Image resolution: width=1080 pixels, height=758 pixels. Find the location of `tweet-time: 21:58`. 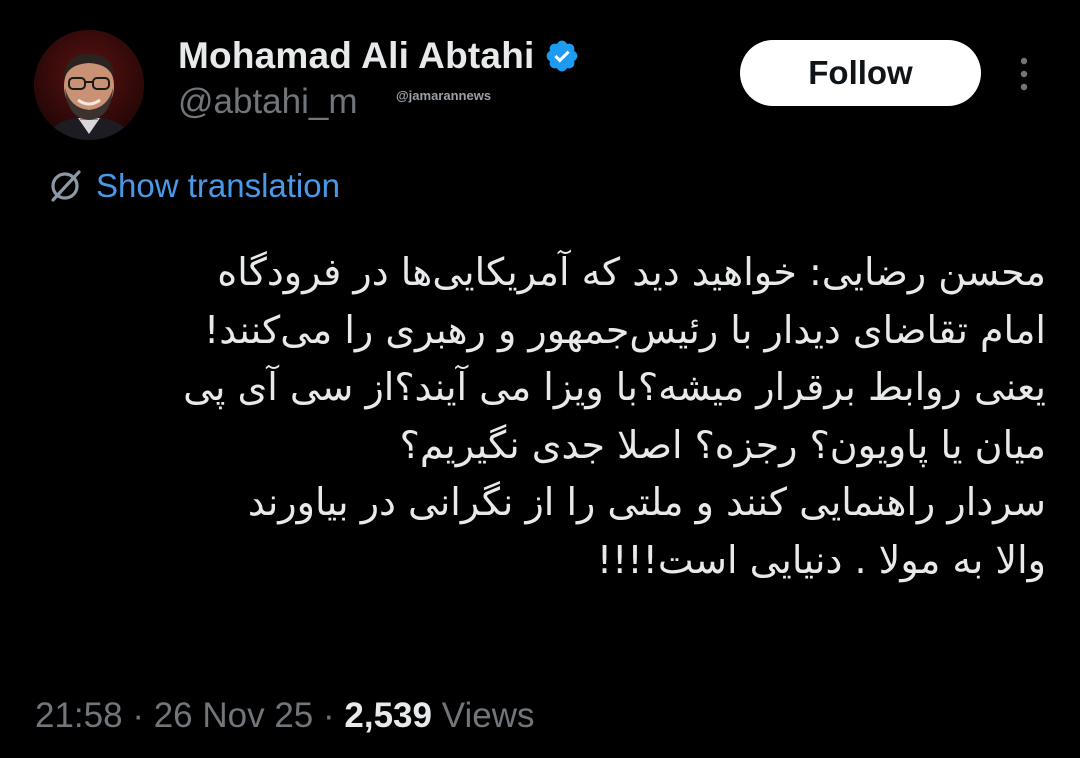

tweet-time: 21:58 is located at coordinates (79, 715).